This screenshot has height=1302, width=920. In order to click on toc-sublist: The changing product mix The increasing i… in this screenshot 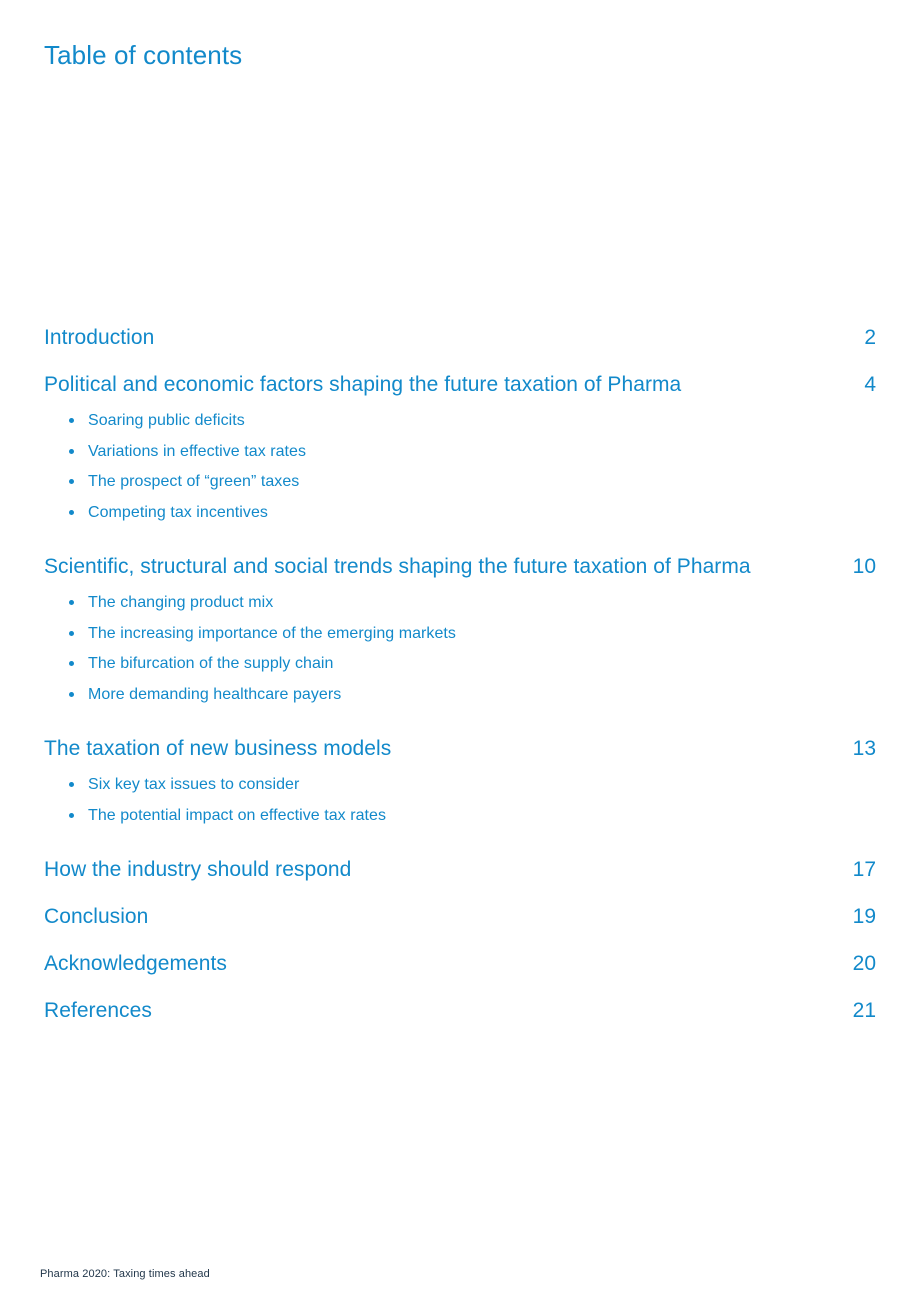, I will do `click(460, 649)`.